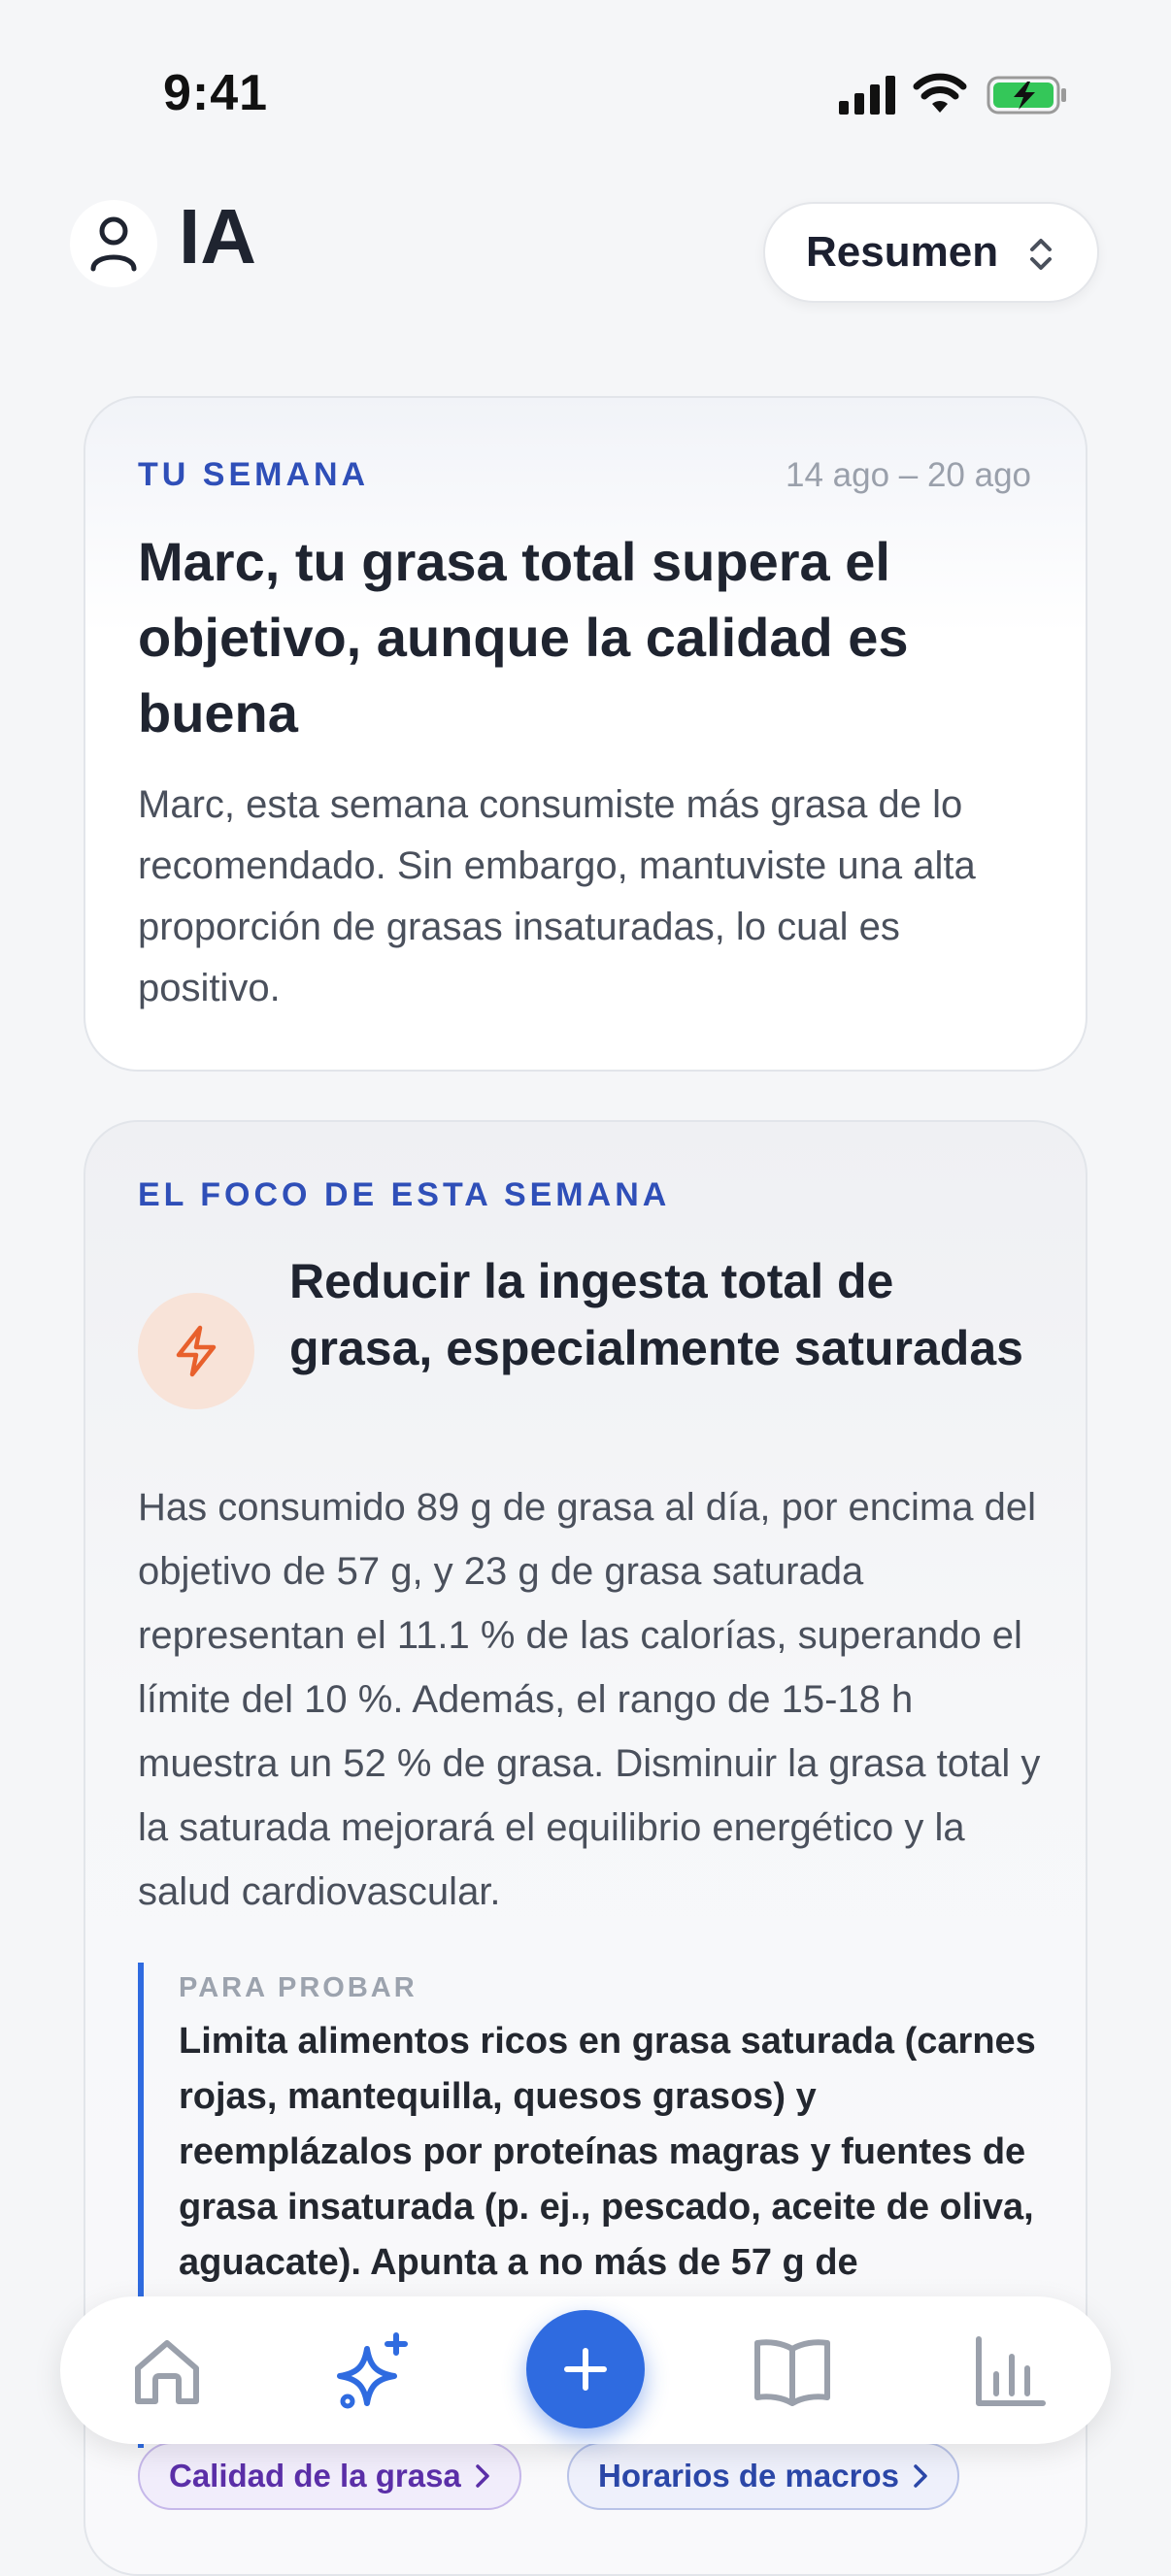 The height and width of the screenshot is (2576, 1171). I want to click on lightning-bolt-icon, so click(196, 1351).